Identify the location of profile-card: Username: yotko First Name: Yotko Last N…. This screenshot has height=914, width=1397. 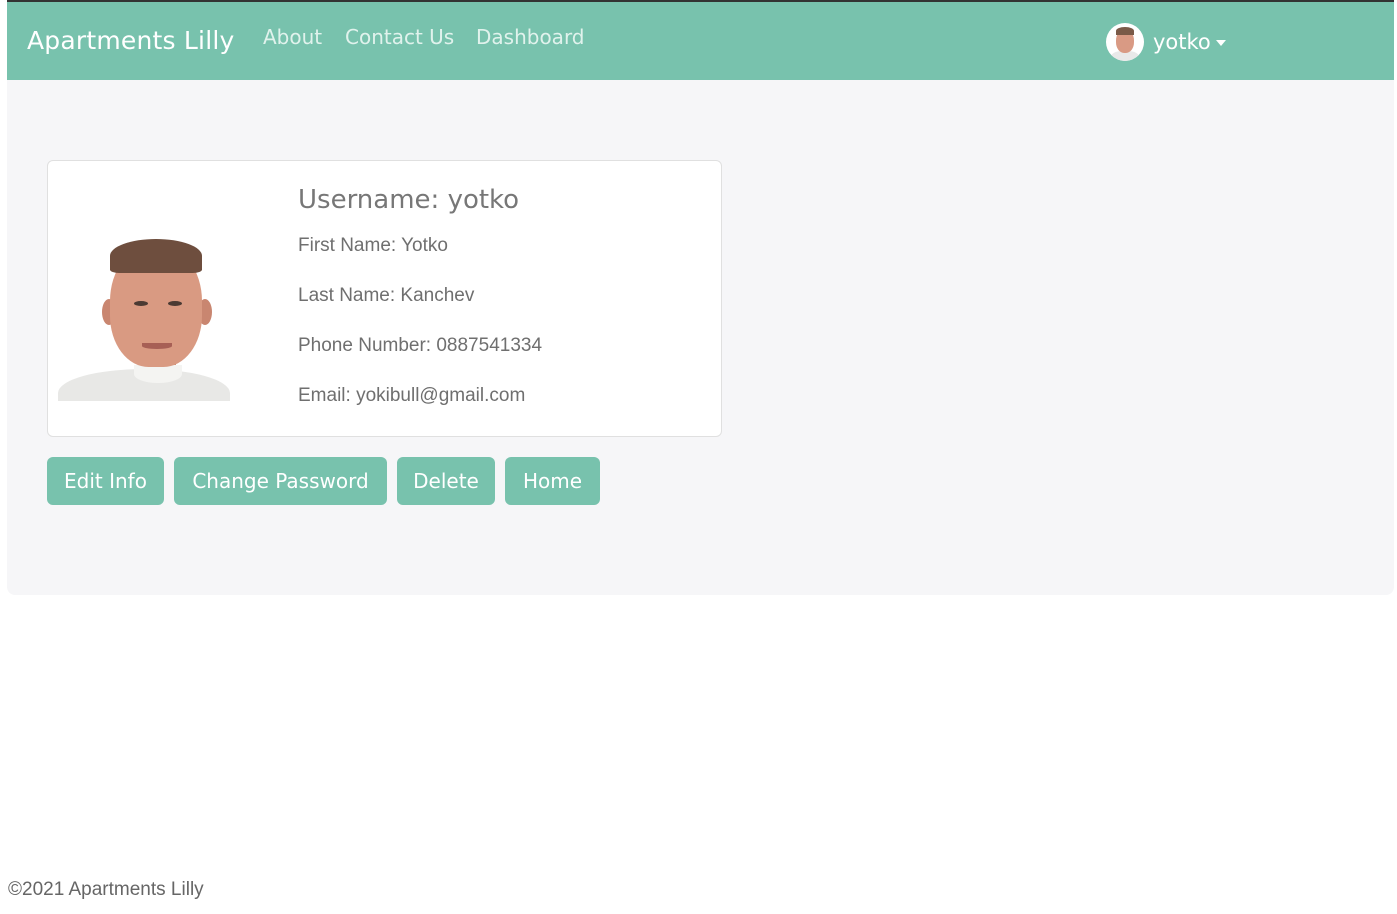
(384, 298).